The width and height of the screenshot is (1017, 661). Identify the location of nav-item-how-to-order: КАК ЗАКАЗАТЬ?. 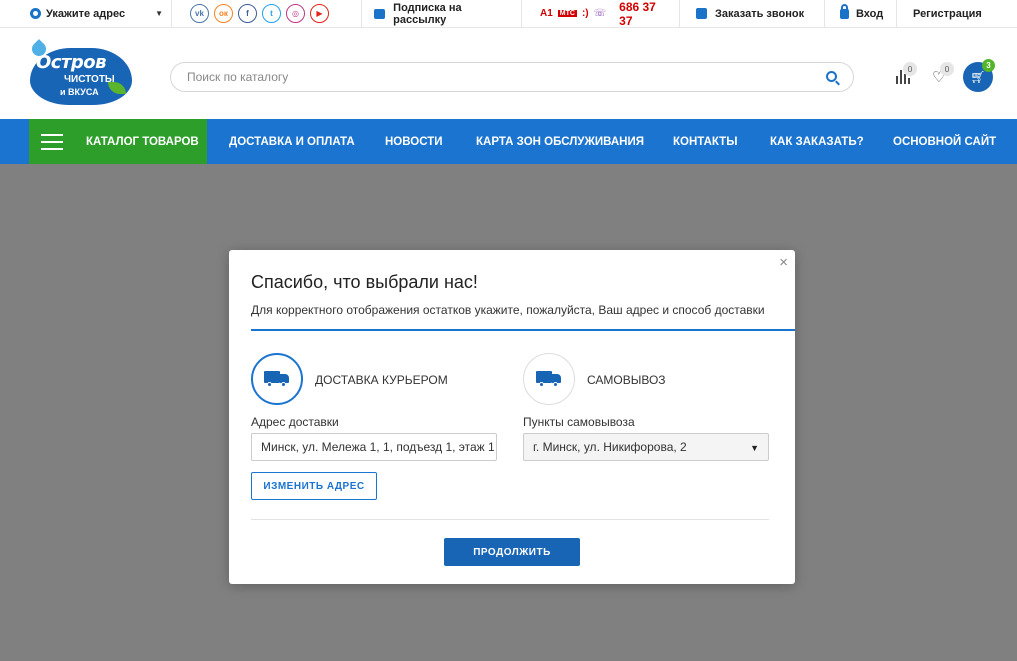
(817, 141).